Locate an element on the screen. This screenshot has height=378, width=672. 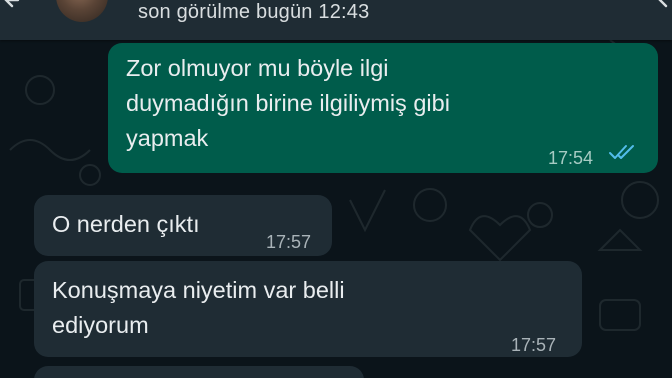
message-time: 17:54 is located at coordinates (571, 158).